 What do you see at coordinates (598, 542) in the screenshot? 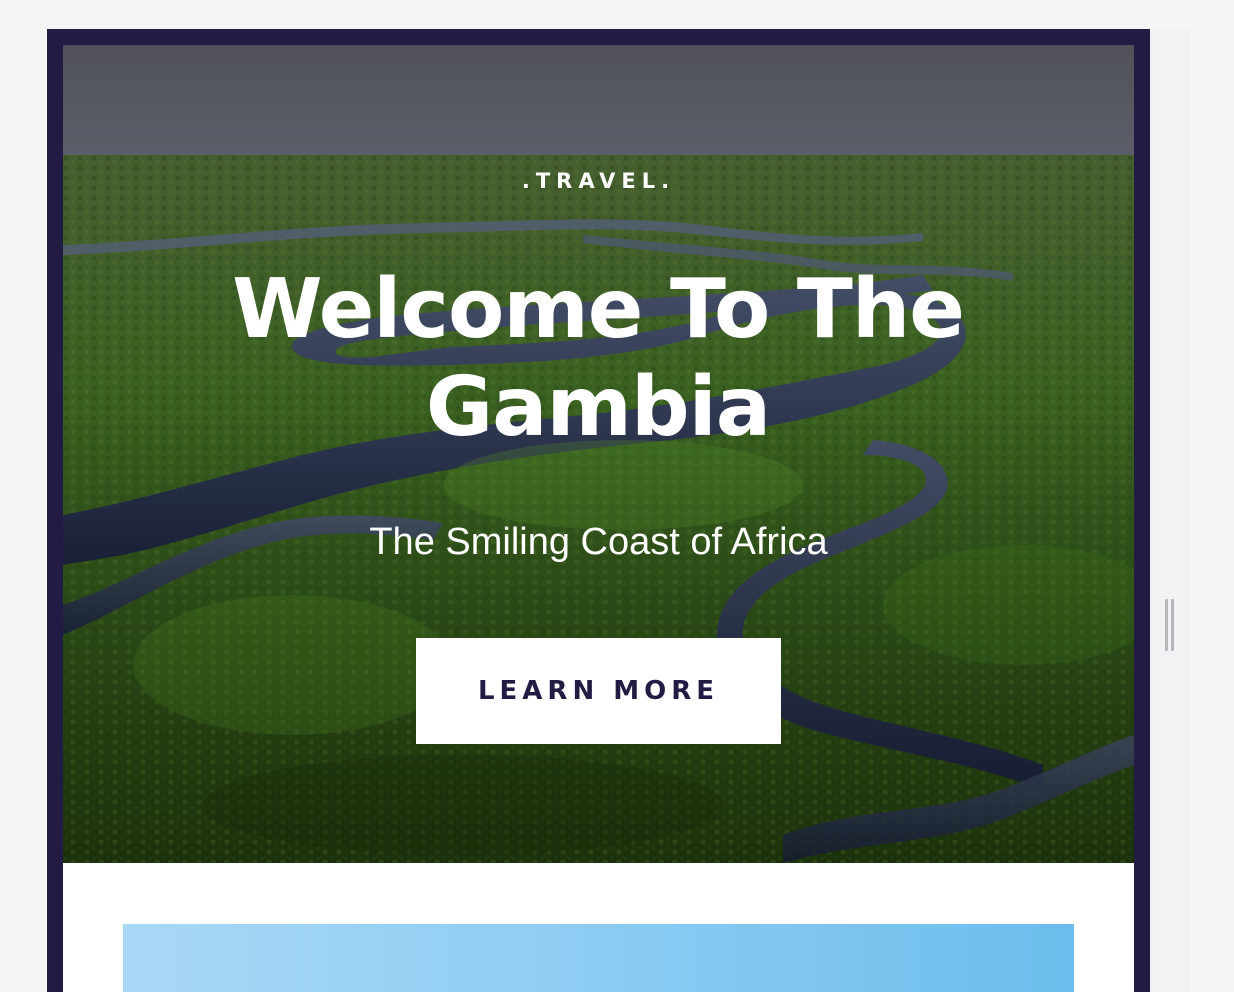
I see `hero-subtitle: The Smiling Coast of Africa` at bounding box center [598, 542].